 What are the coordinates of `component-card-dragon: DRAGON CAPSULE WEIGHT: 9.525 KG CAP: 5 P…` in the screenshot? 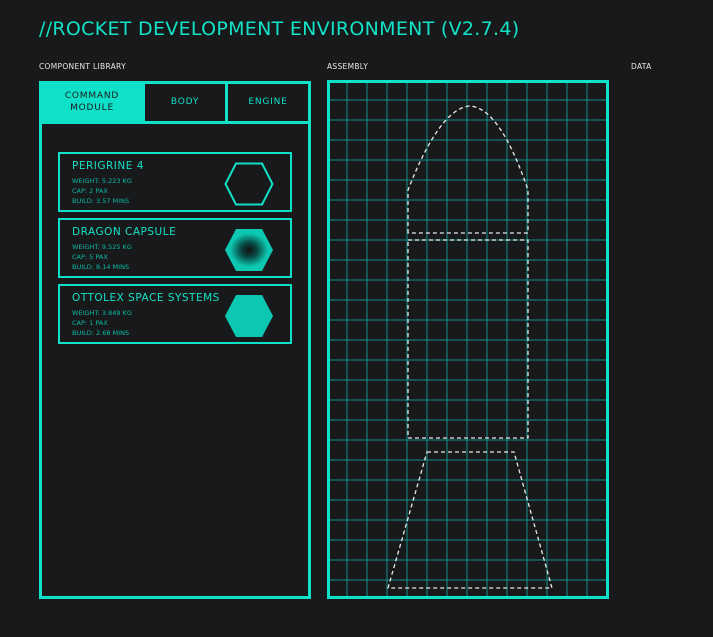 It's located at (175, 248).